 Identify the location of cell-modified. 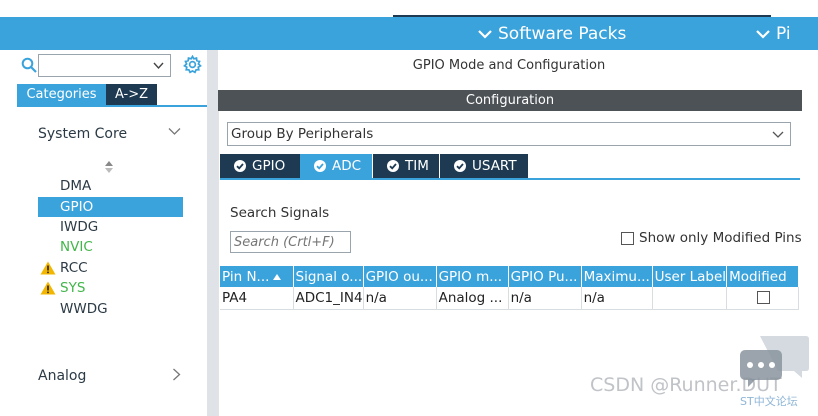
(763, 298).